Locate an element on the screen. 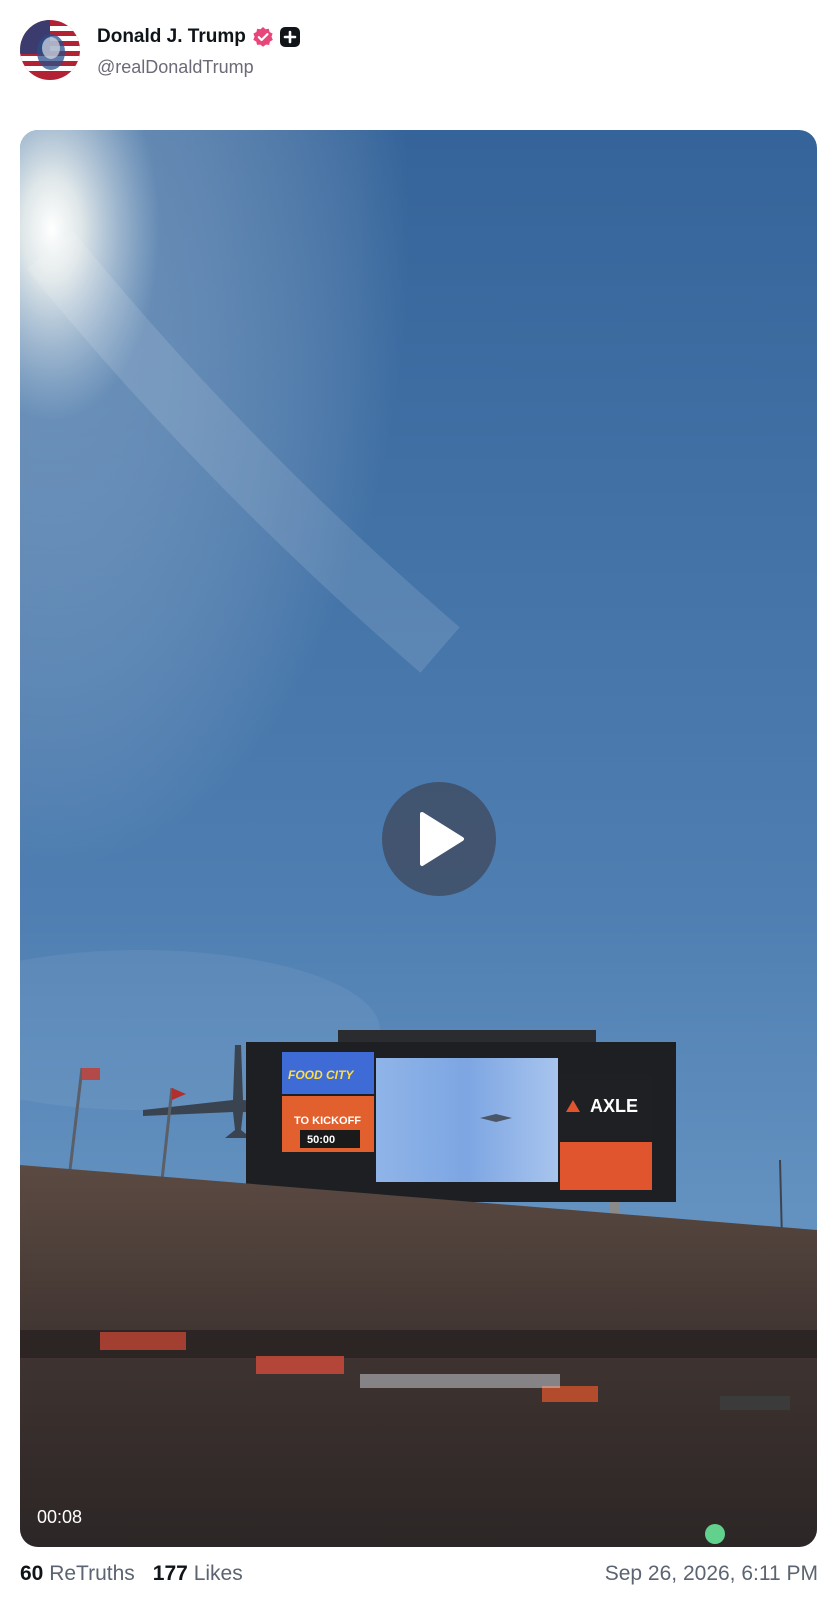 This screenshot has height=1617, width=840. post-timestamp: Sep 26, 2026, 6:11 PM is located at coordinates (711, 1574).